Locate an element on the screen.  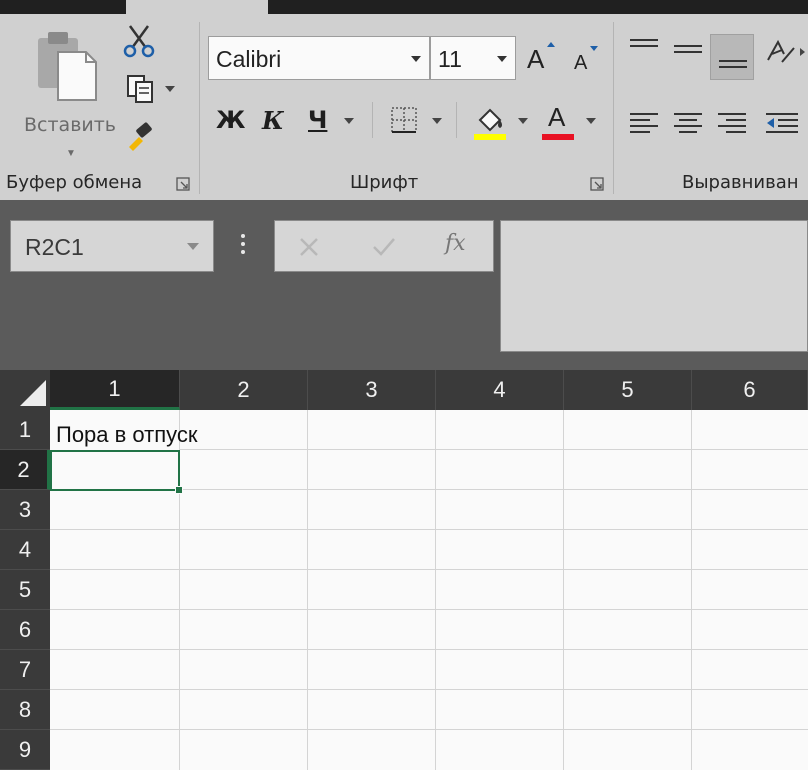
italic-button: К is located at coordinates (273, 120).